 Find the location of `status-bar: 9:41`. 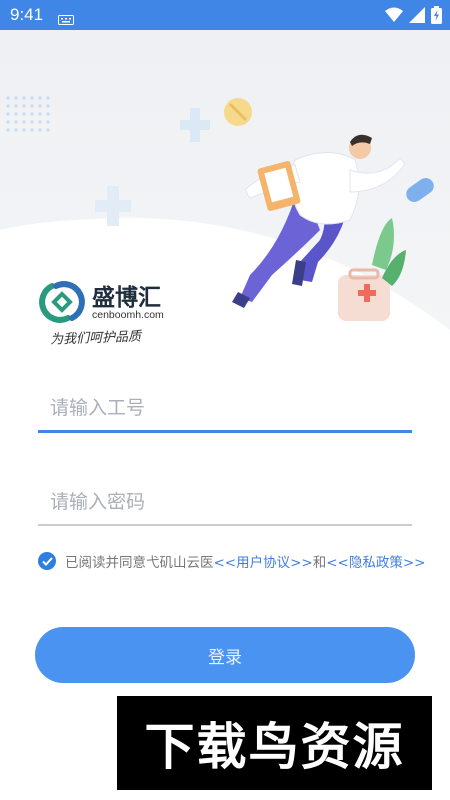

status-bar: 9:41 is located at coordinates (225, 15).